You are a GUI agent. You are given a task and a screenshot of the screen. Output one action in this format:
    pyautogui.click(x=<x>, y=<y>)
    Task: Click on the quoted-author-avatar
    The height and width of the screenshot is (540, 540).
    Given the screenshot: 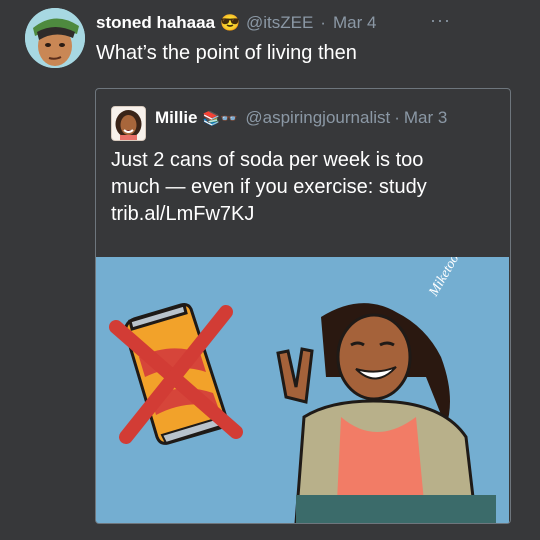 What is the action you would take?
    pyautogui.click(x=128, y=123)
    